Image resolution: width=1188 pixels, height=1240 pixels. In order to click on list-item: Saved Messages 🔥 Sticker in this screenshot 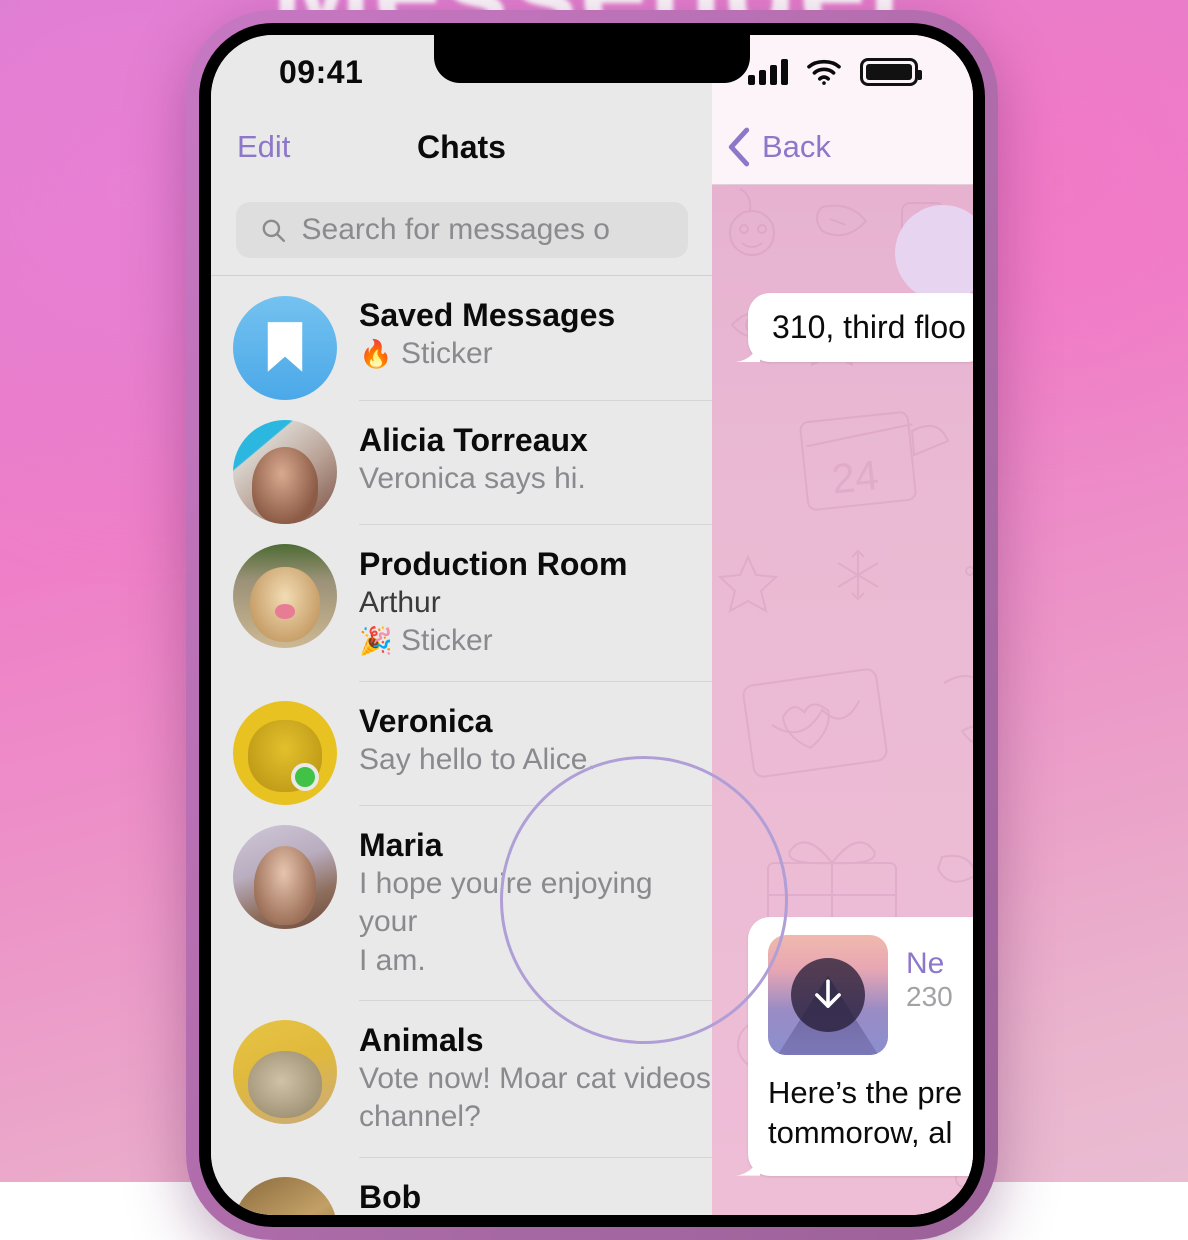, I will do `click(461, 338)`.